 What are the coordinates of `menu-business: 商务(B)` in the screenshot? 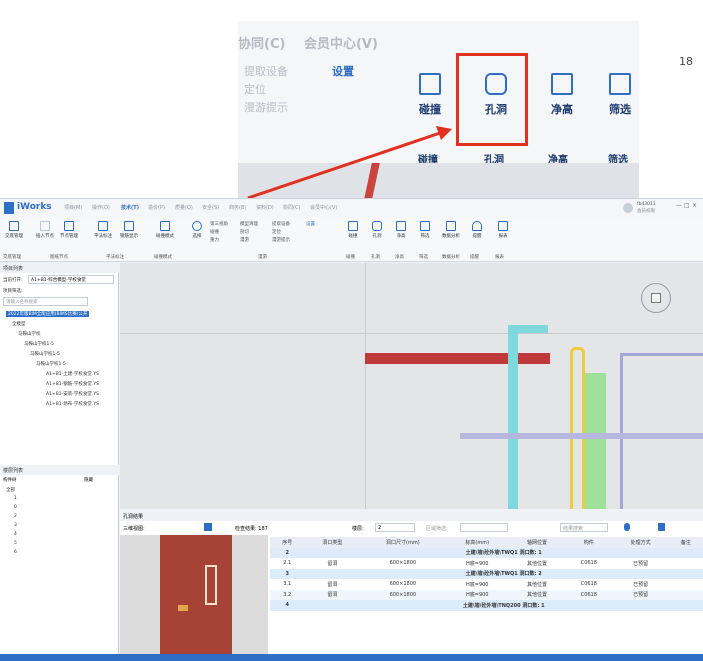 It's located at (237, 207).